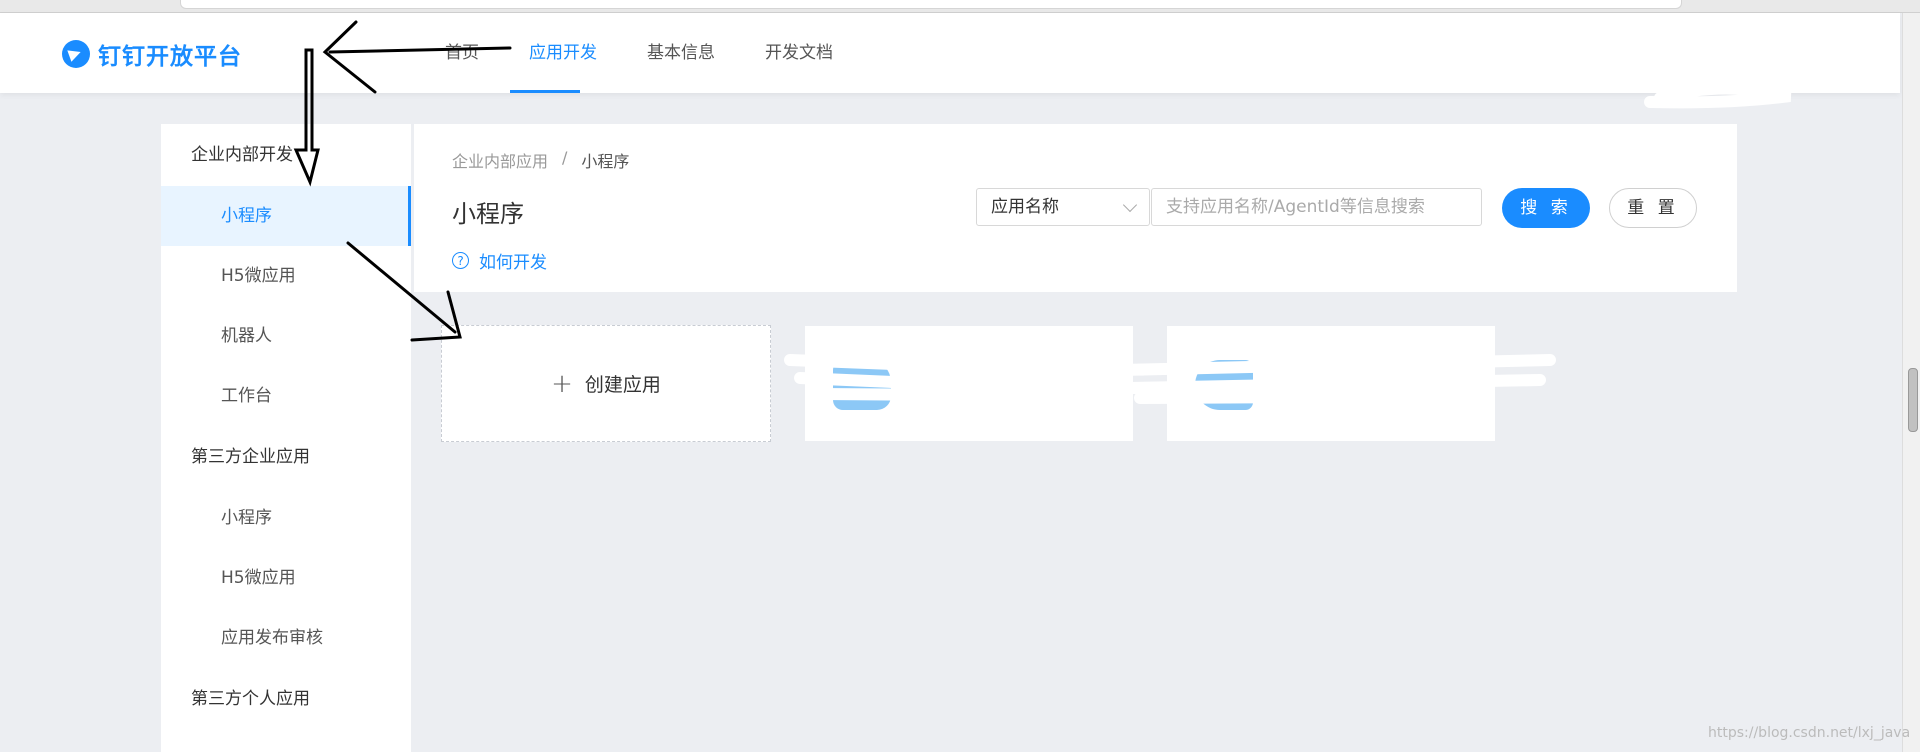  What do you see at coordinates (799, 53) in the screenshot?
I see `nav-item-dev-docs: 开发文档` at bounding box center [799, 53].